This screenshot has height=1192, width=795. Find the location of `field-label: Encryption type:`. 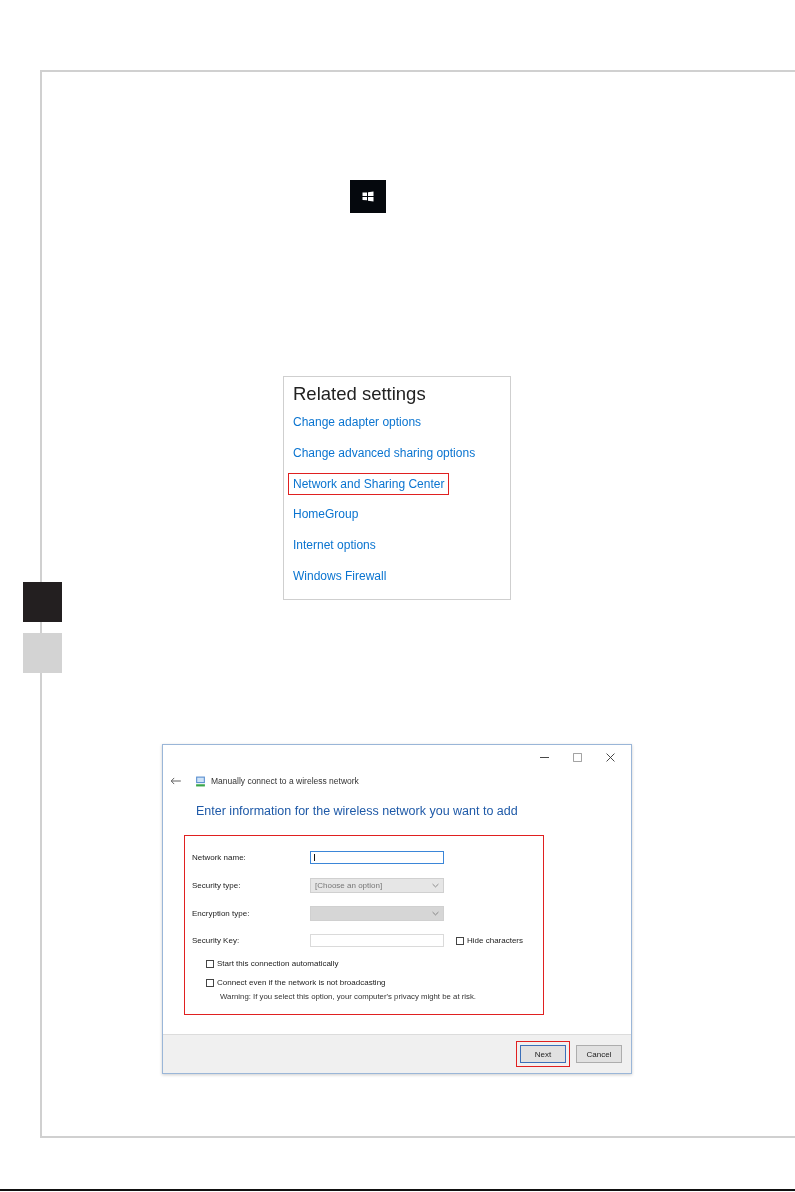

field-label: Encryption type: is located at coordinates (221, 913).